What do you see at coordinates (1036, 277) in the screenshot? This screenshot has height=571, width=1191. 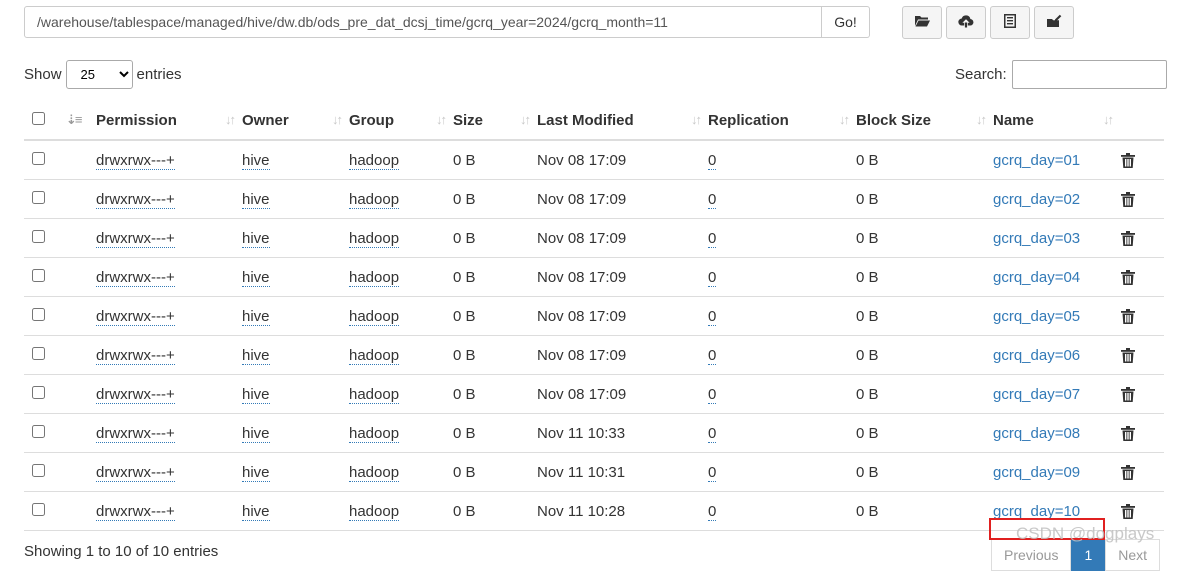 I see `file-name-link: gcrq_day=04` at bounding box center [1036, 277].